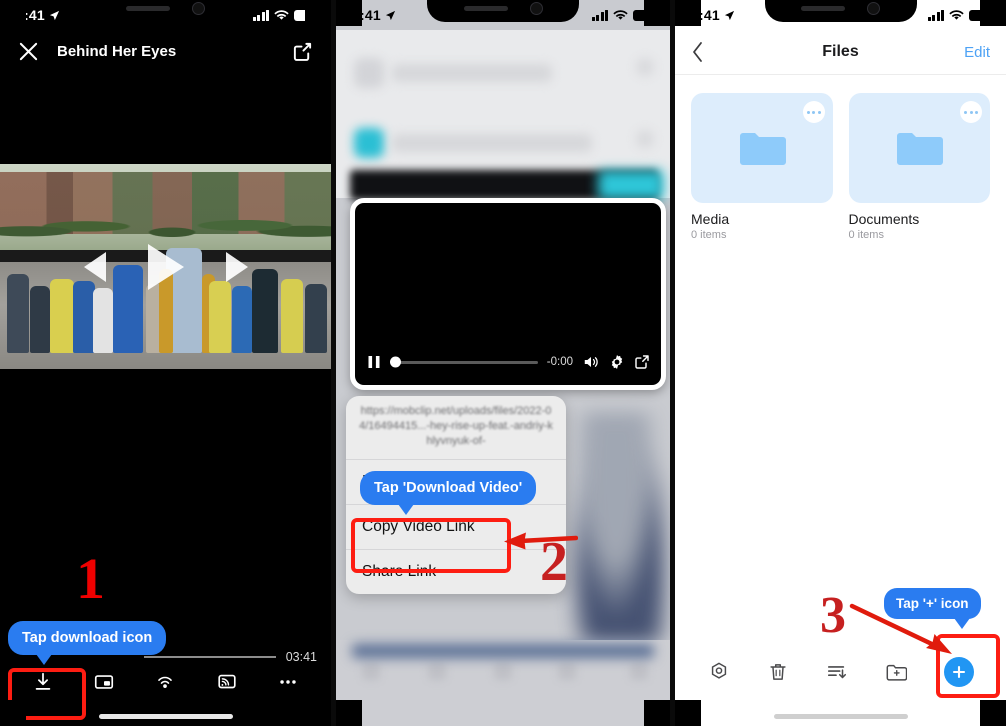 This screenshot has width=1006, height=726. I want to click on sort-icon, so click(837, 672).